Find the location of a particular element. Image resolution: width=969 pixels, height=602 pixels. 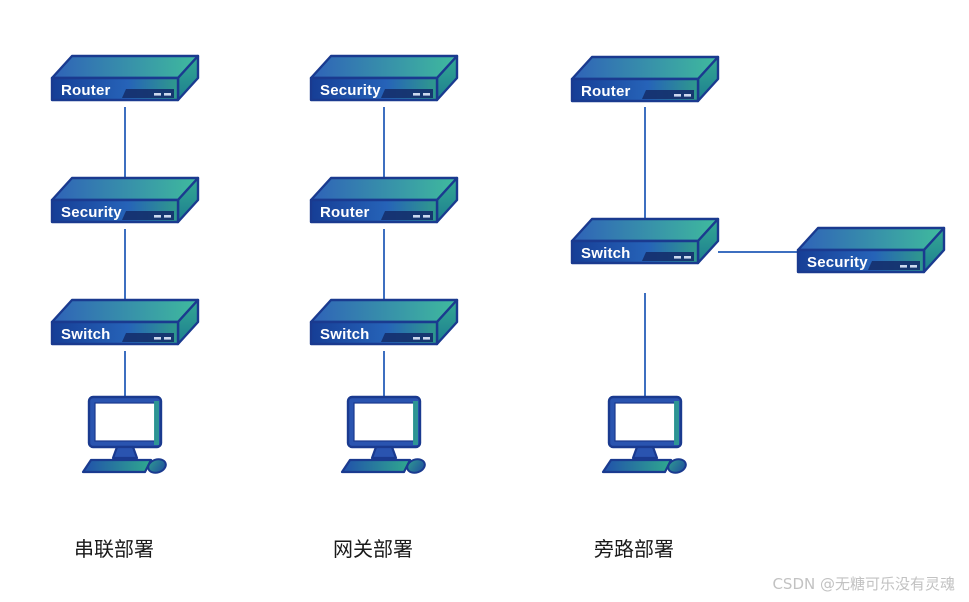

computer-c1 is located at coordinates (125, 435).